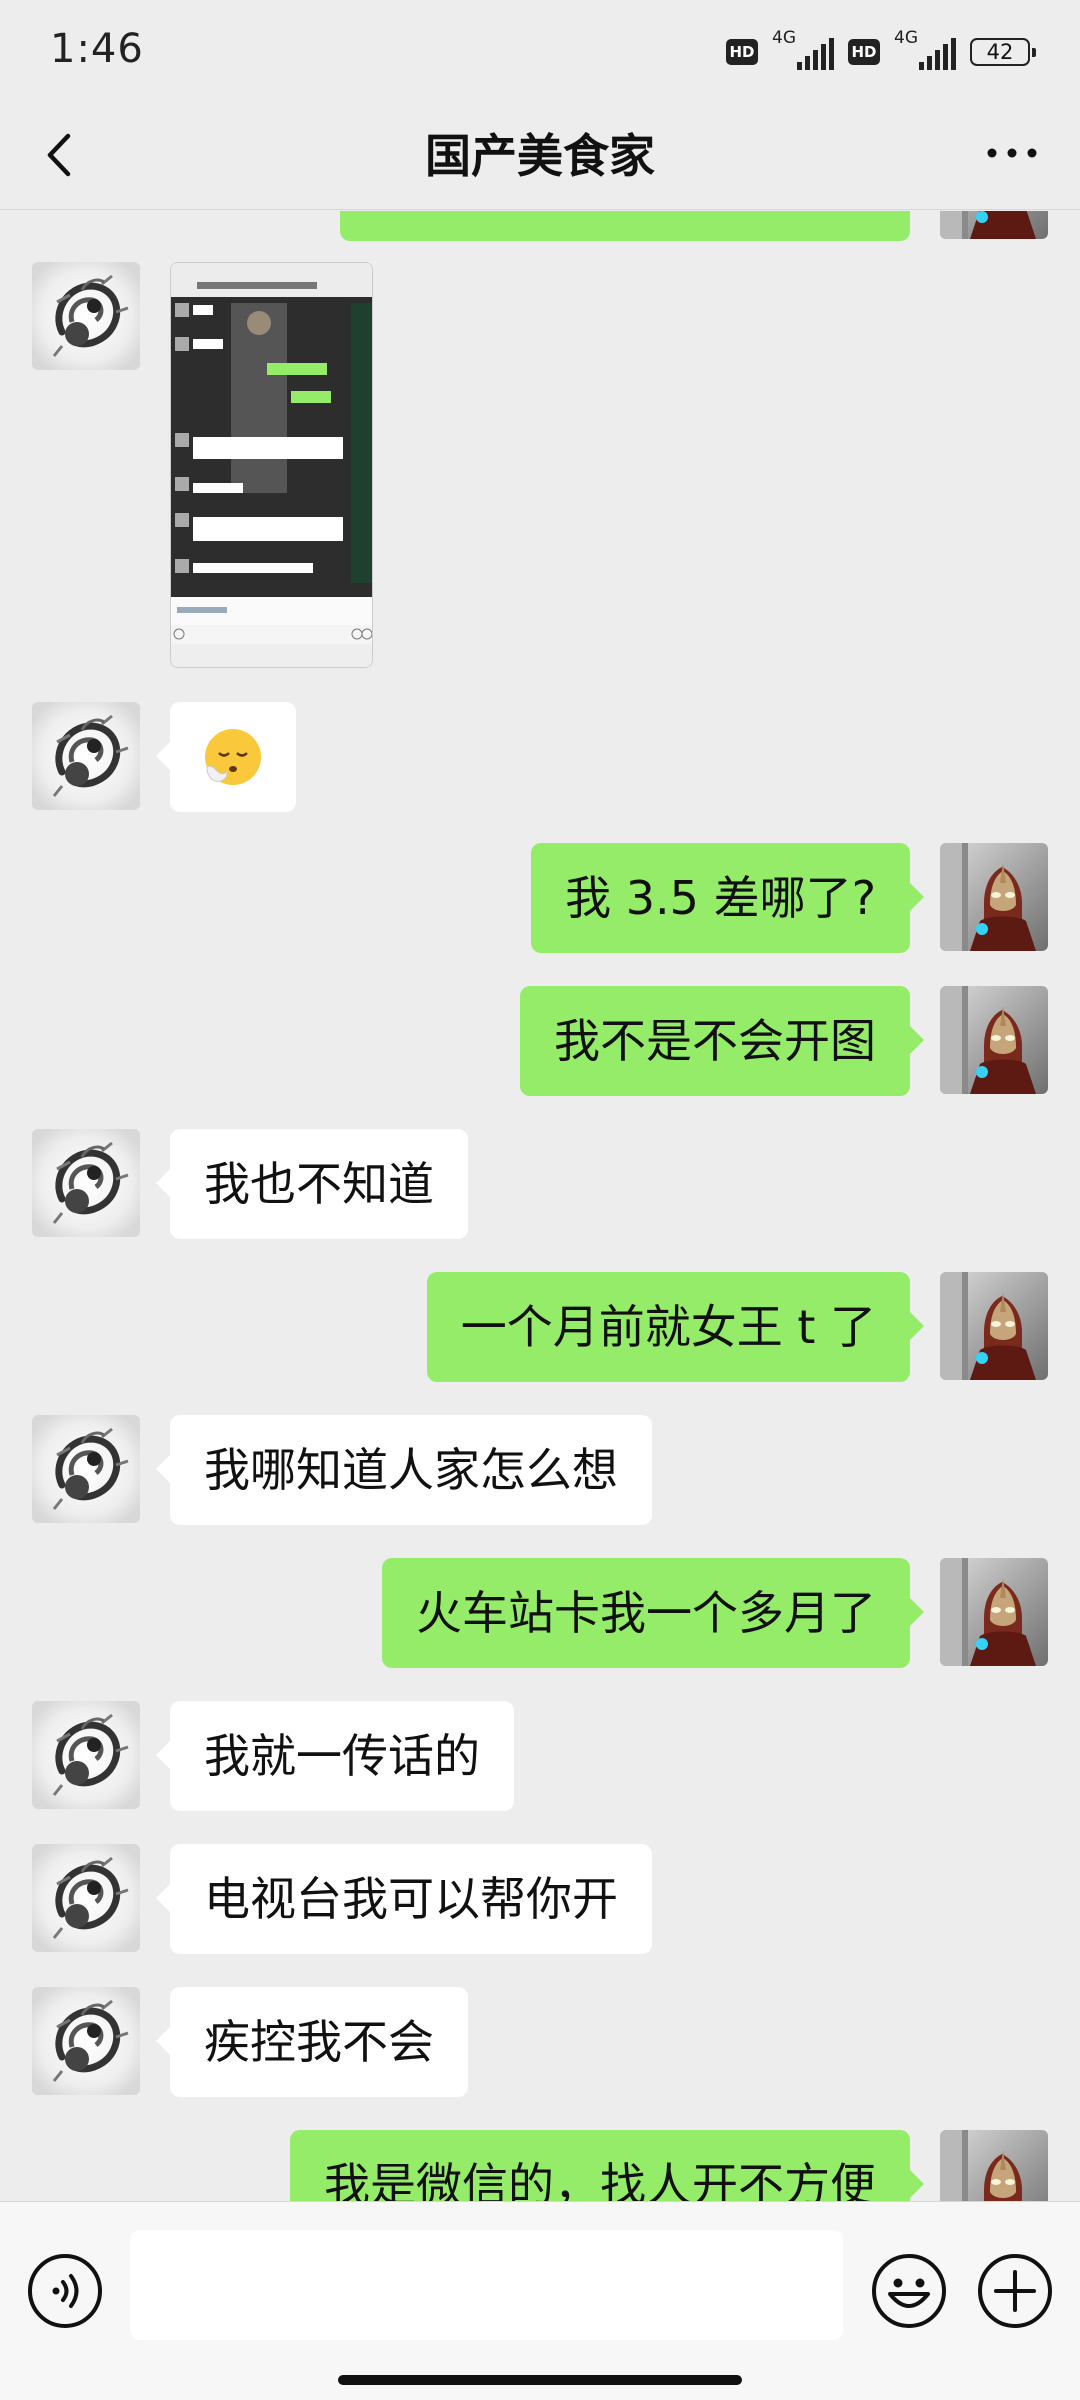  Describe the element at coordinates (607, 2165) in the screenshot. I see `message-bubble-self: 我是微信的，找人开不方便` at that location.